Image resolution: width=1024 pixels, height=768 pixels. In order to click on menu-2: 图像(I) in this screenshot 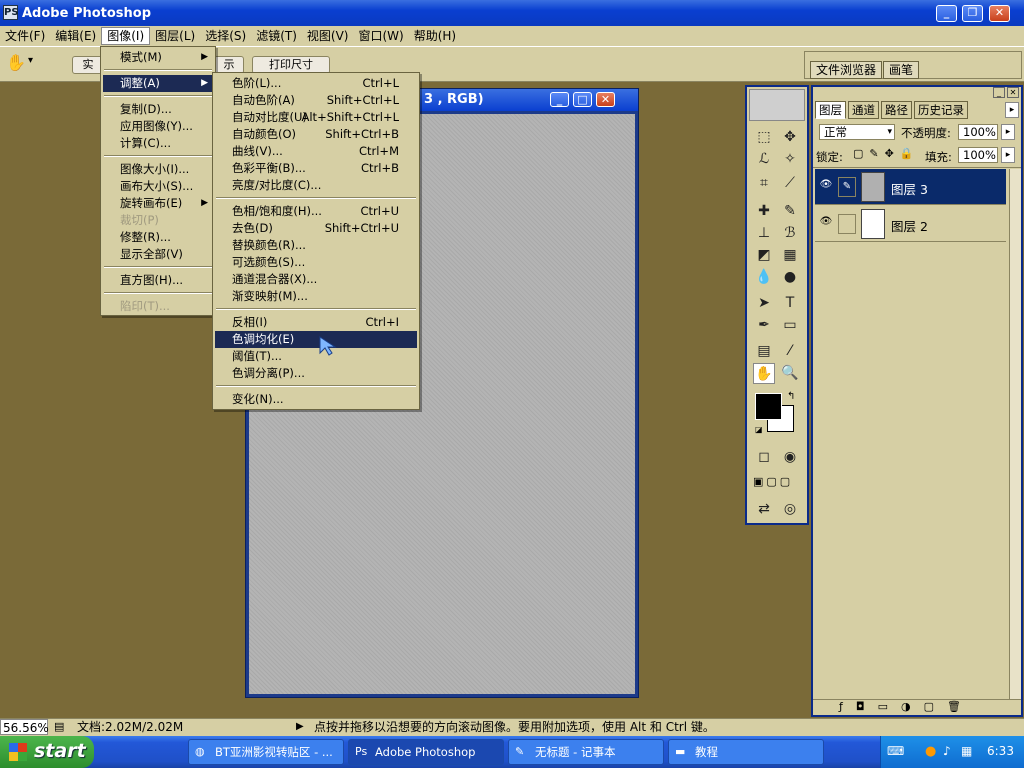, I will do `click(126, 36)`.